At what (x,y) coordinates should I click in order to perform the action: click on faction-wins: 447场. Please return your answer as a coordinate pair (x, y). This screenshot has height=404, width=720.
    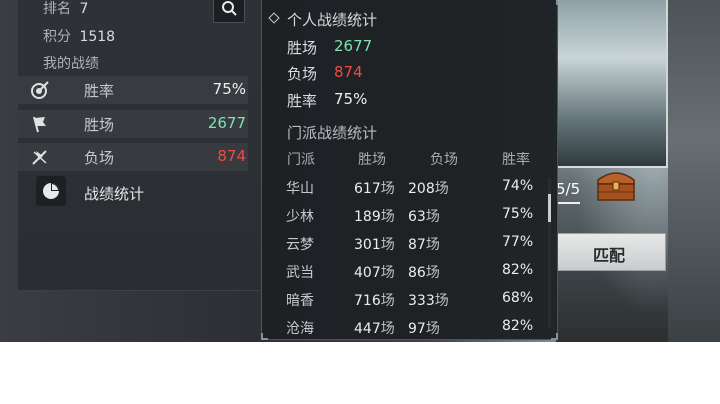
    Looking at the image, I should click on (374, 329).